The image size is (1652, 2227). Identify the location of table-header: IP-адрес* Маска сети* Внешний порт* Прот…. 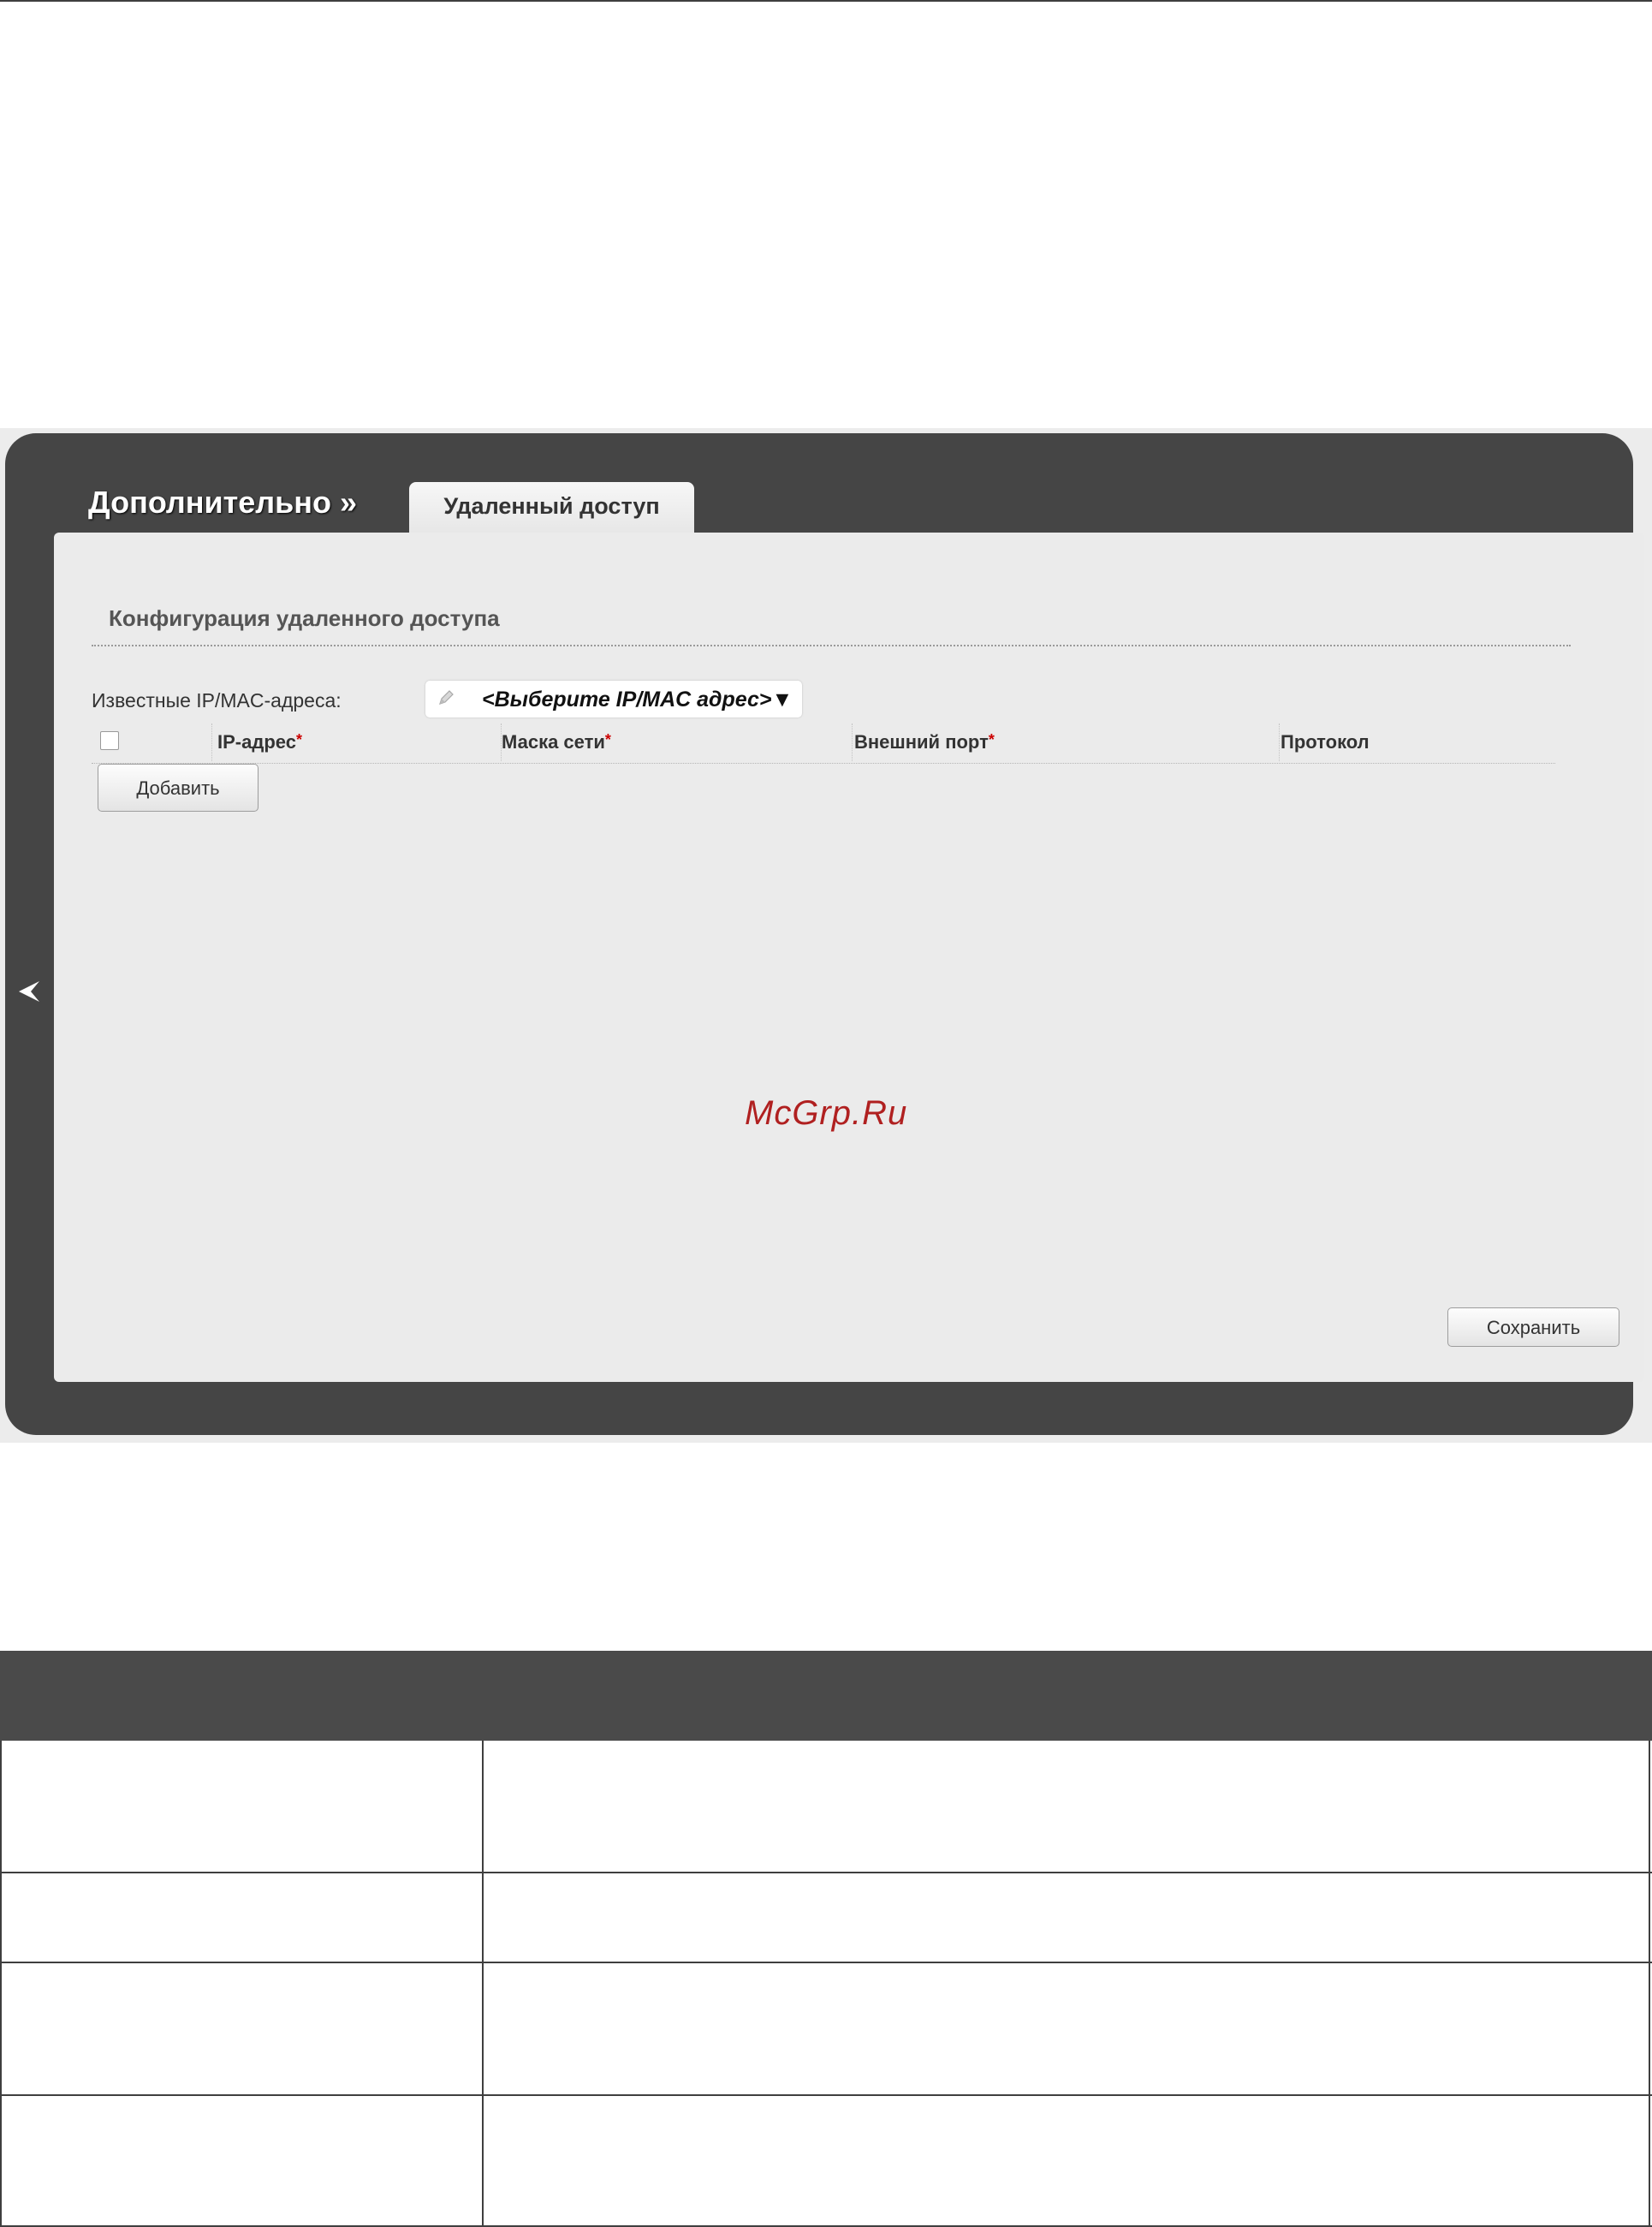
(823, 743).